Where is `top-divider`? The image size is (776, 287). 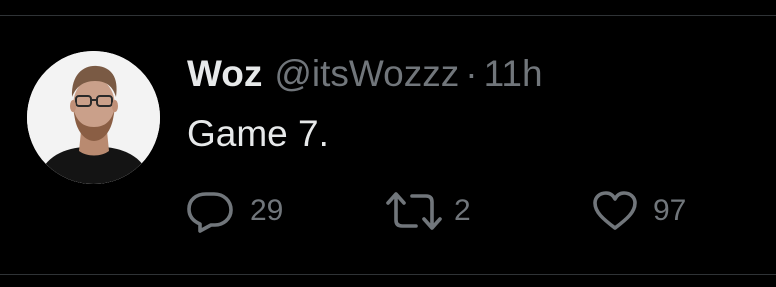
top-divider is located at coordinates (388, 15).